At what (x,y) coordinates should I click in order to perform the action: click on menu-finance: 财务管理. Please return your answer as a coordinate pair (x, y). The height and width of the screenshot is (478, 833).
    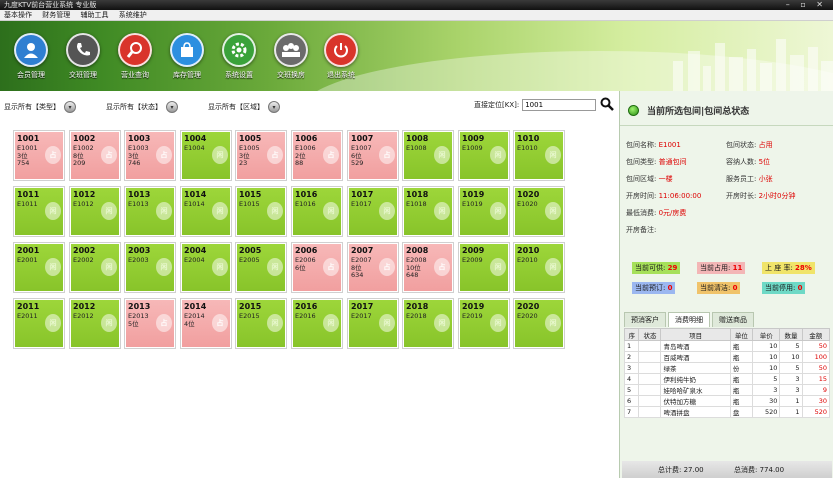
    Looking at the image, I should click on (56, 15).